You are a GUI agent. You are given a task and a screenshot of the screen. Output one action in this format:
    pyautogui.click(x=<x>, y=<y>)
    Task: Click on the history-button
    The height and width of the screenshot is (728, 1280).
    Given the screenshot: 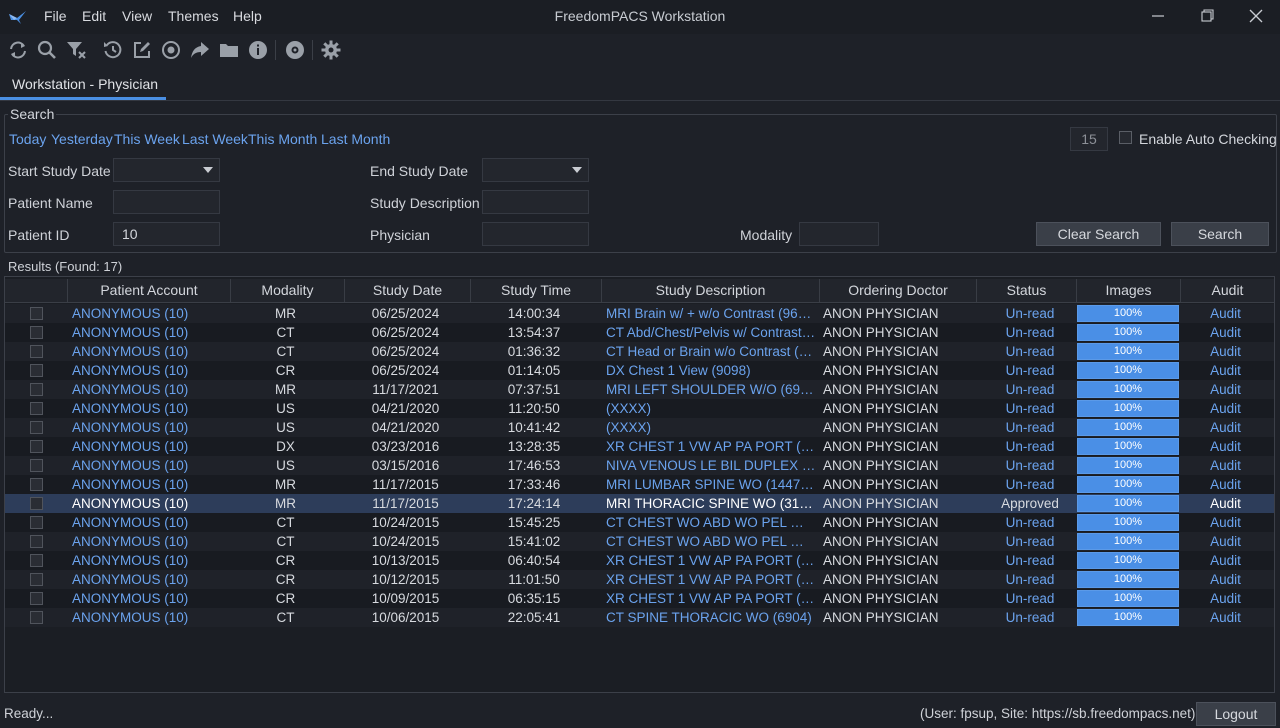 What is the action you would take?
    pyautogui.click(x=113, y=50)
    